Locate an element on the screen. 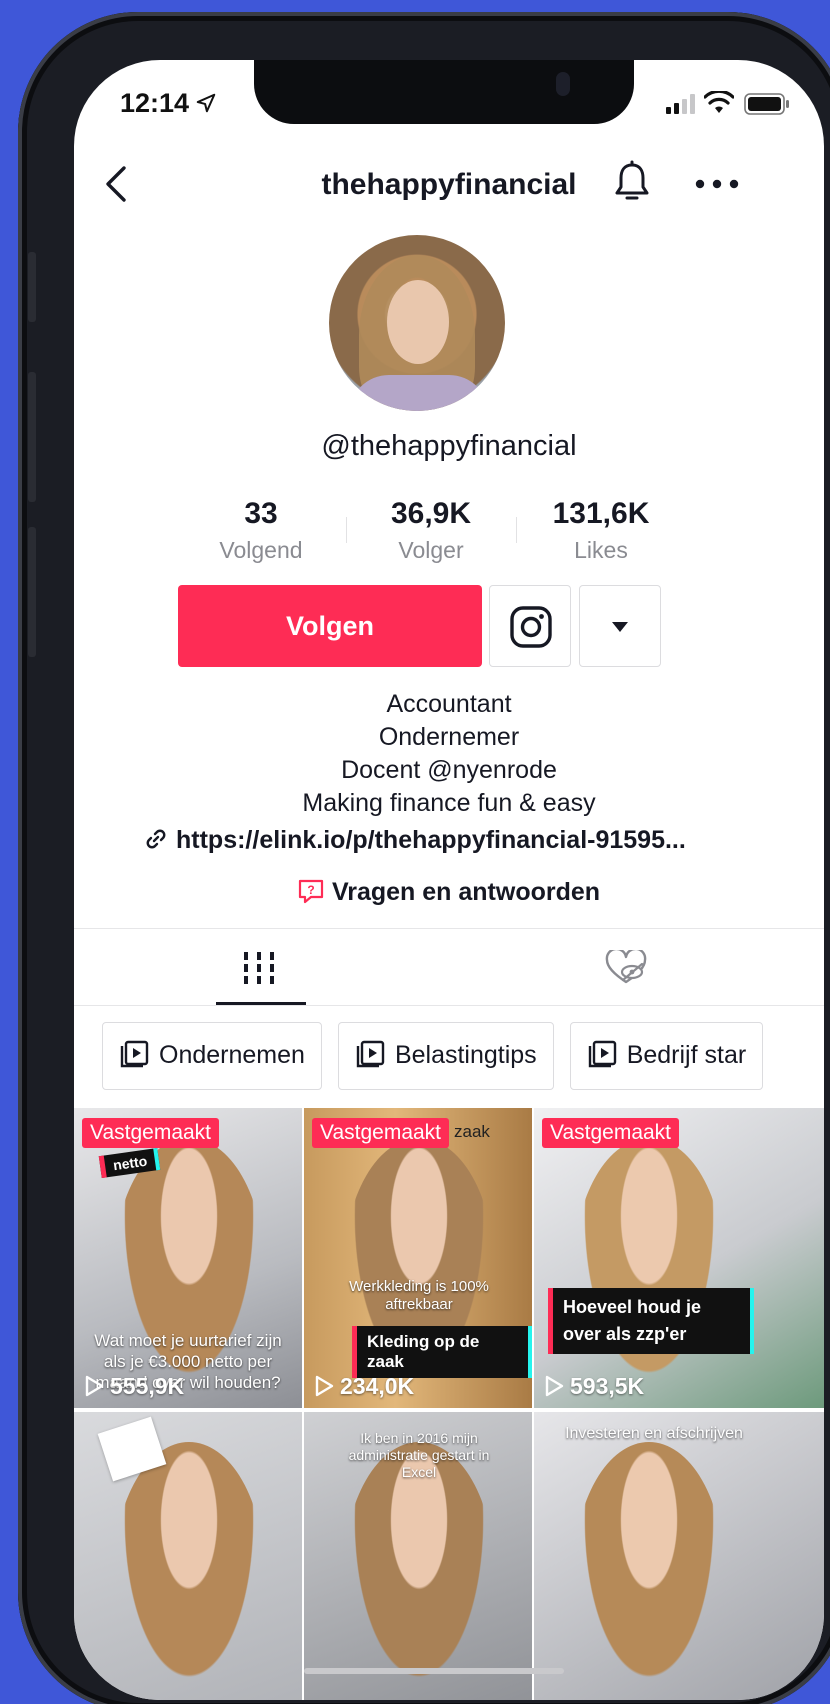 The height and width of the screenshot is (1704, 830). home-indicator is located at coordinates (434, 1671).